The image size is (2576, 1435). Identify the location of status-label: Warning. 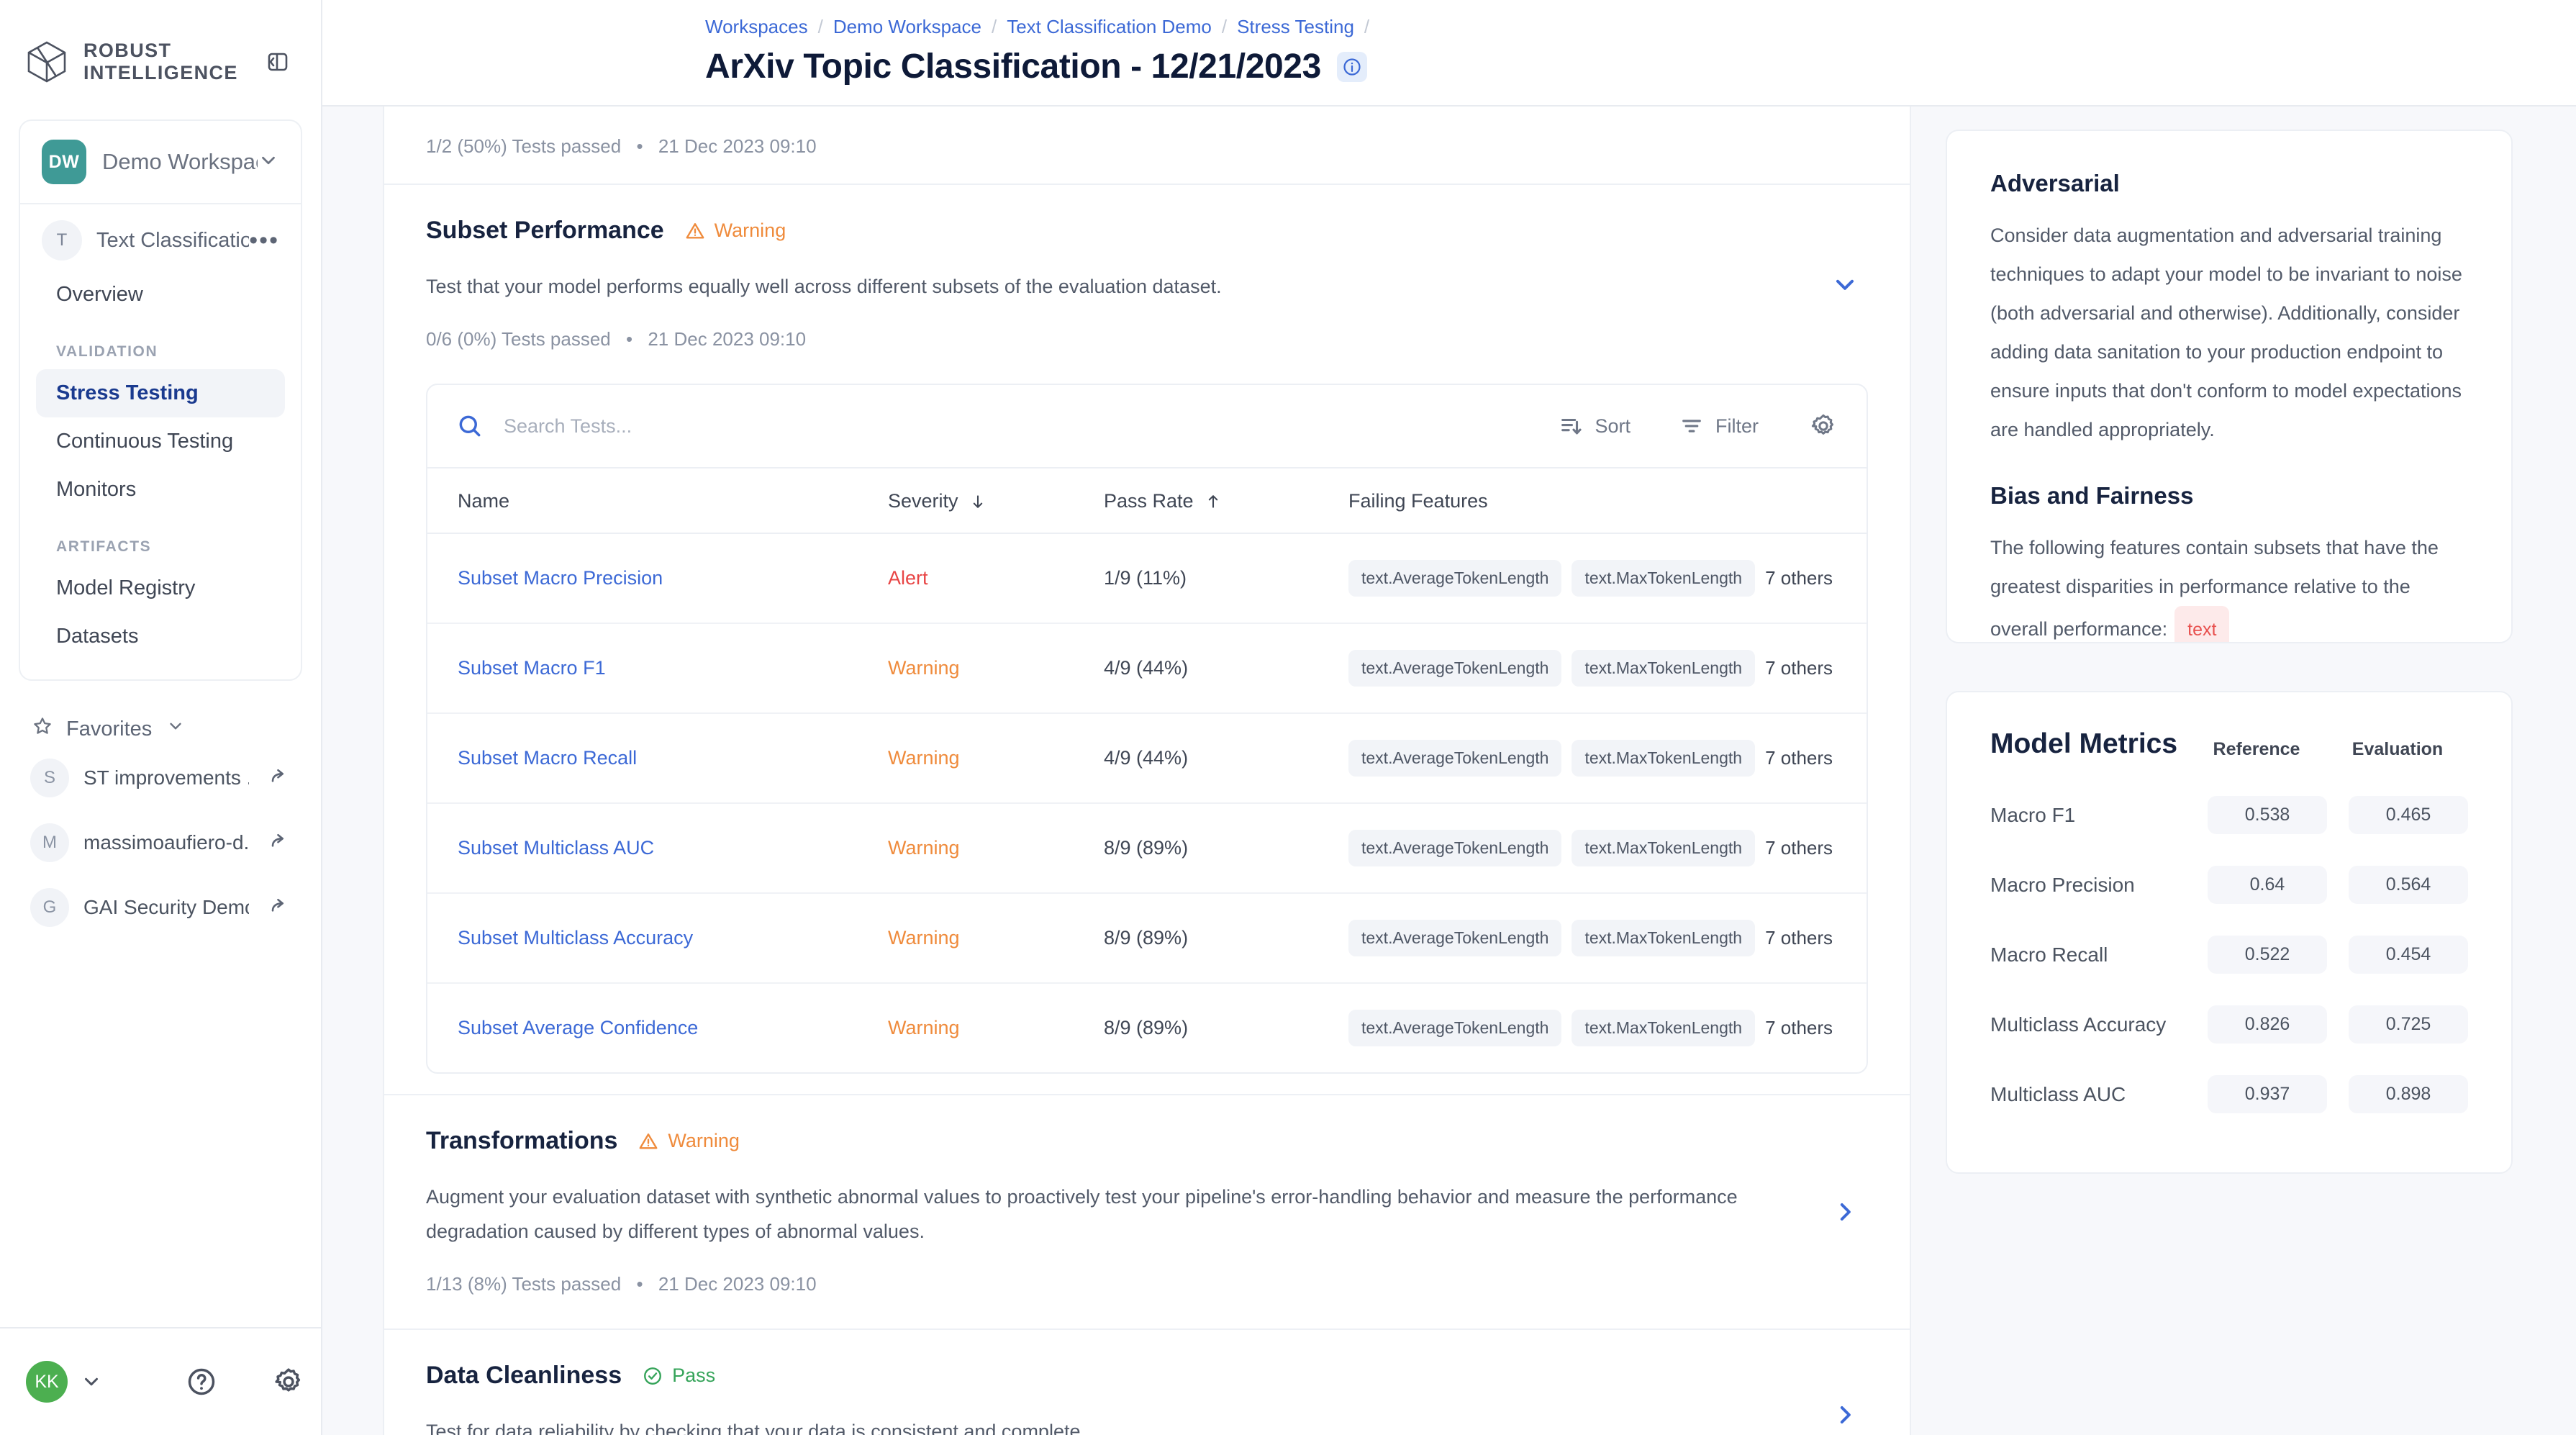
(704, 1140).